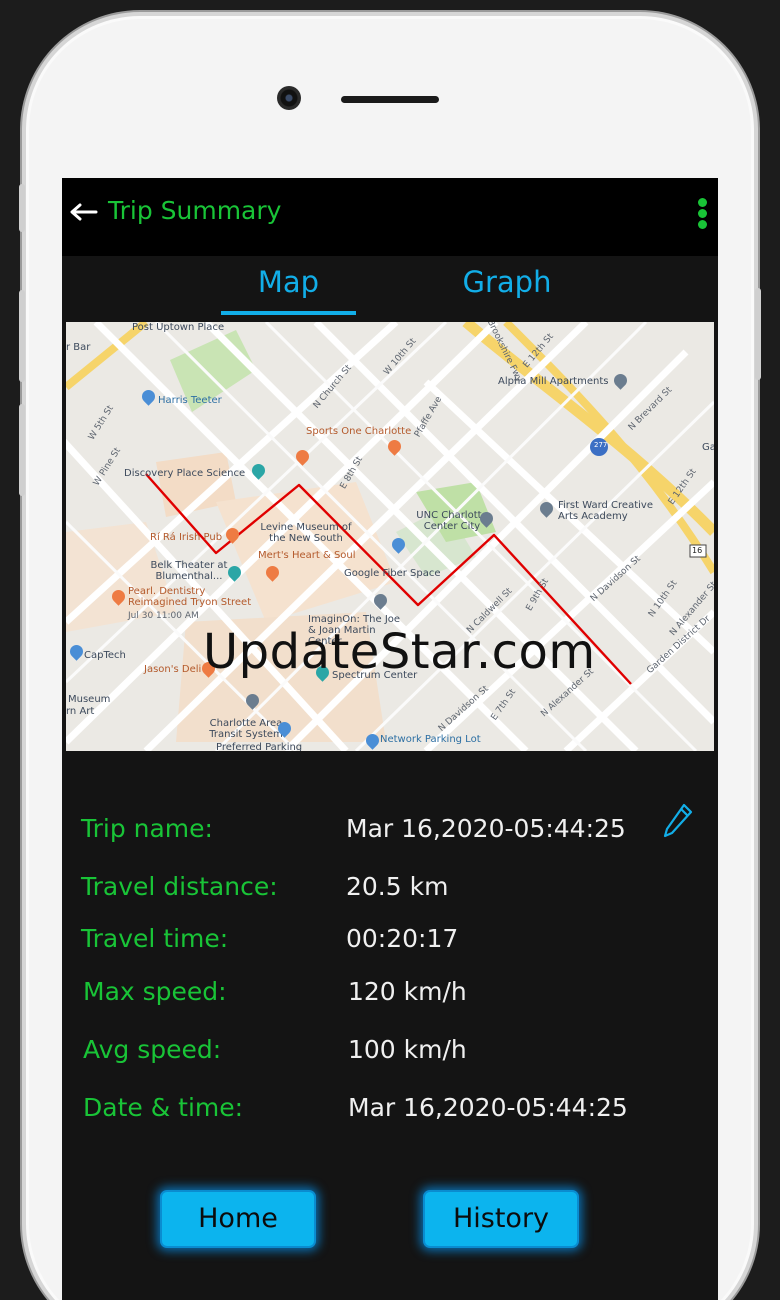 This screenshot has width=780, height=1300. Describe the element at coordinates (190, 400) in the screenshot. I see `map-place-label: Harris Teeter` at that location.